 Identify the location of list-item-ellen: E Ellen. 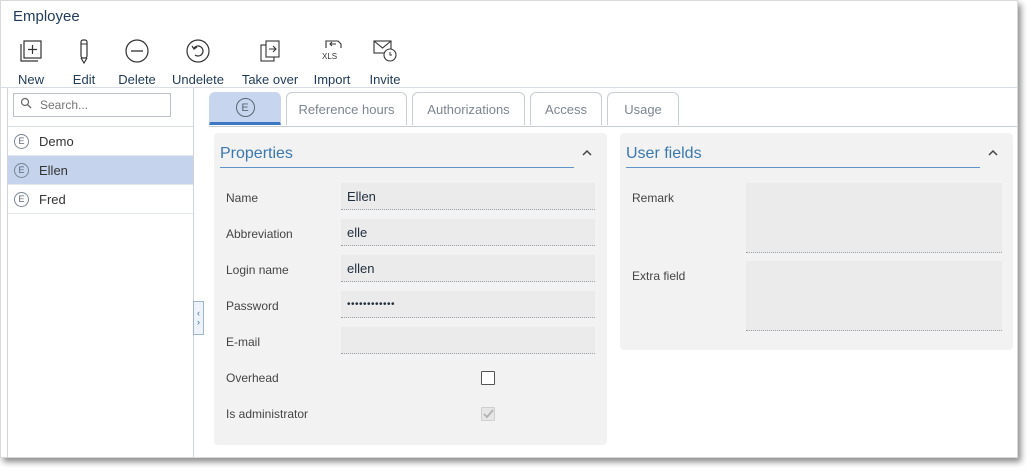
(100, 170).